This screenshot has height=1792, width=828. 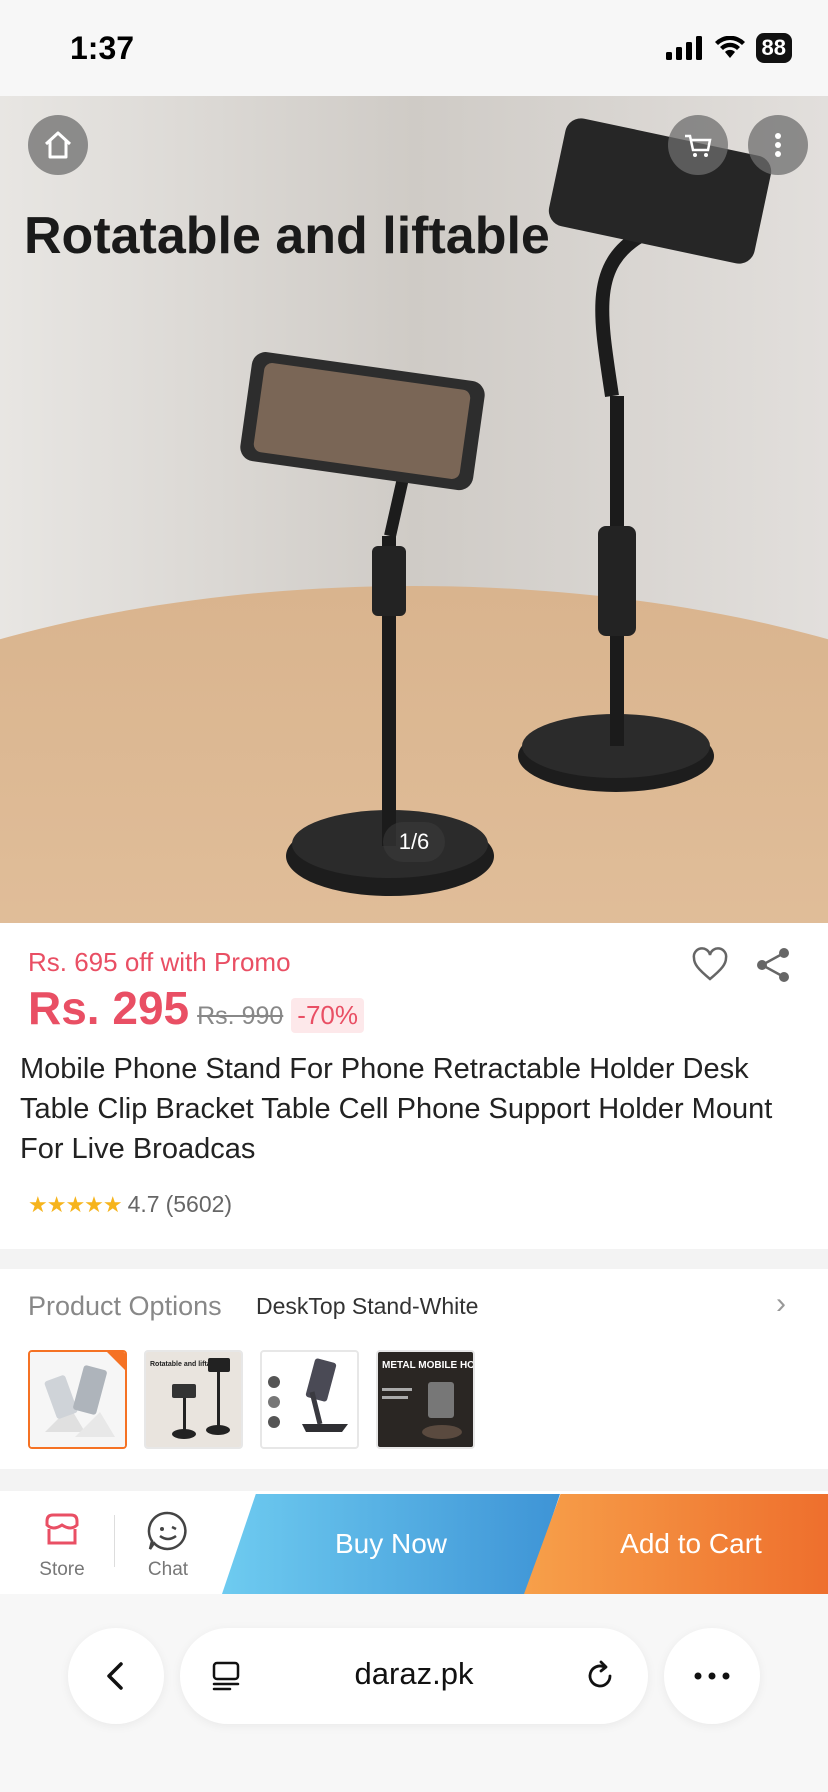 I want to click on divider, so click(x=114, y=1541).